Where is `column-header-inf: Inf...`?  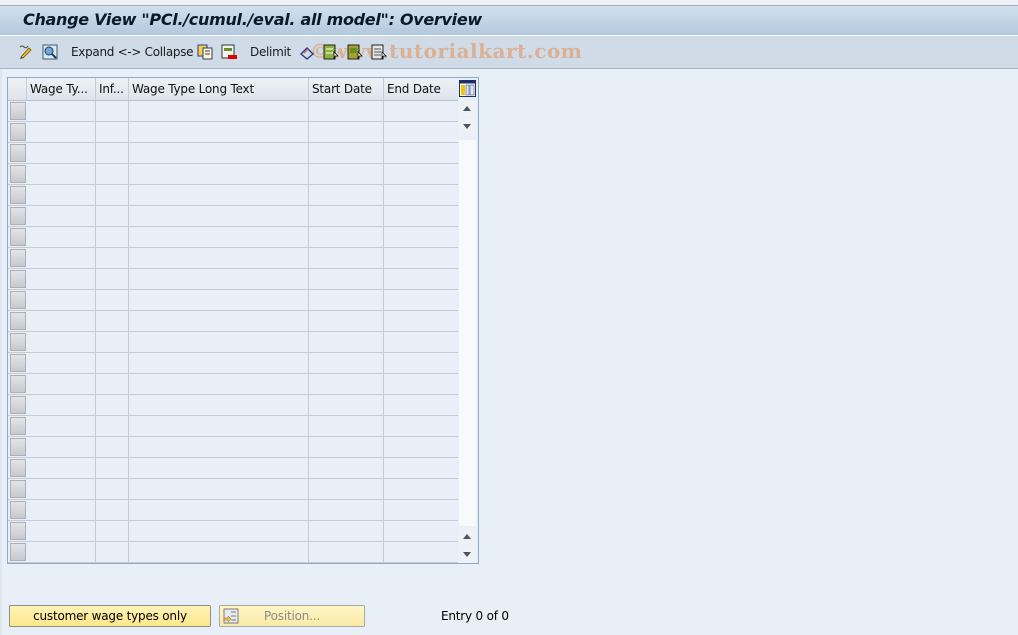
column-header-inf: Inf... is located at coordinates (112, 89).